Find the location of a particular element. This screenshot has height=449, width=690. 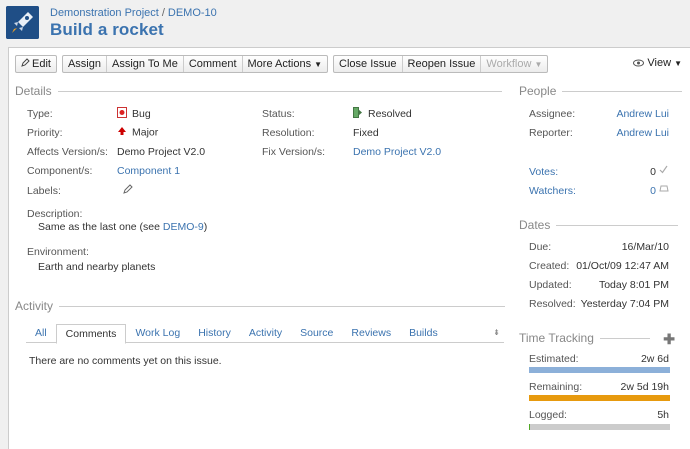

workflow-group: Close Issue Reopen Issue Workflow ▼ is located at coordinates (441, 64).